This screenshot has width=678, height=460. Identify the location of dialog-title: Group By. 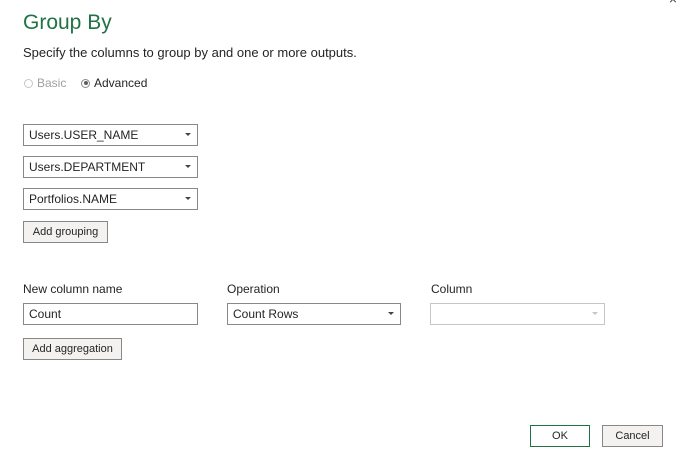
(67, 22).